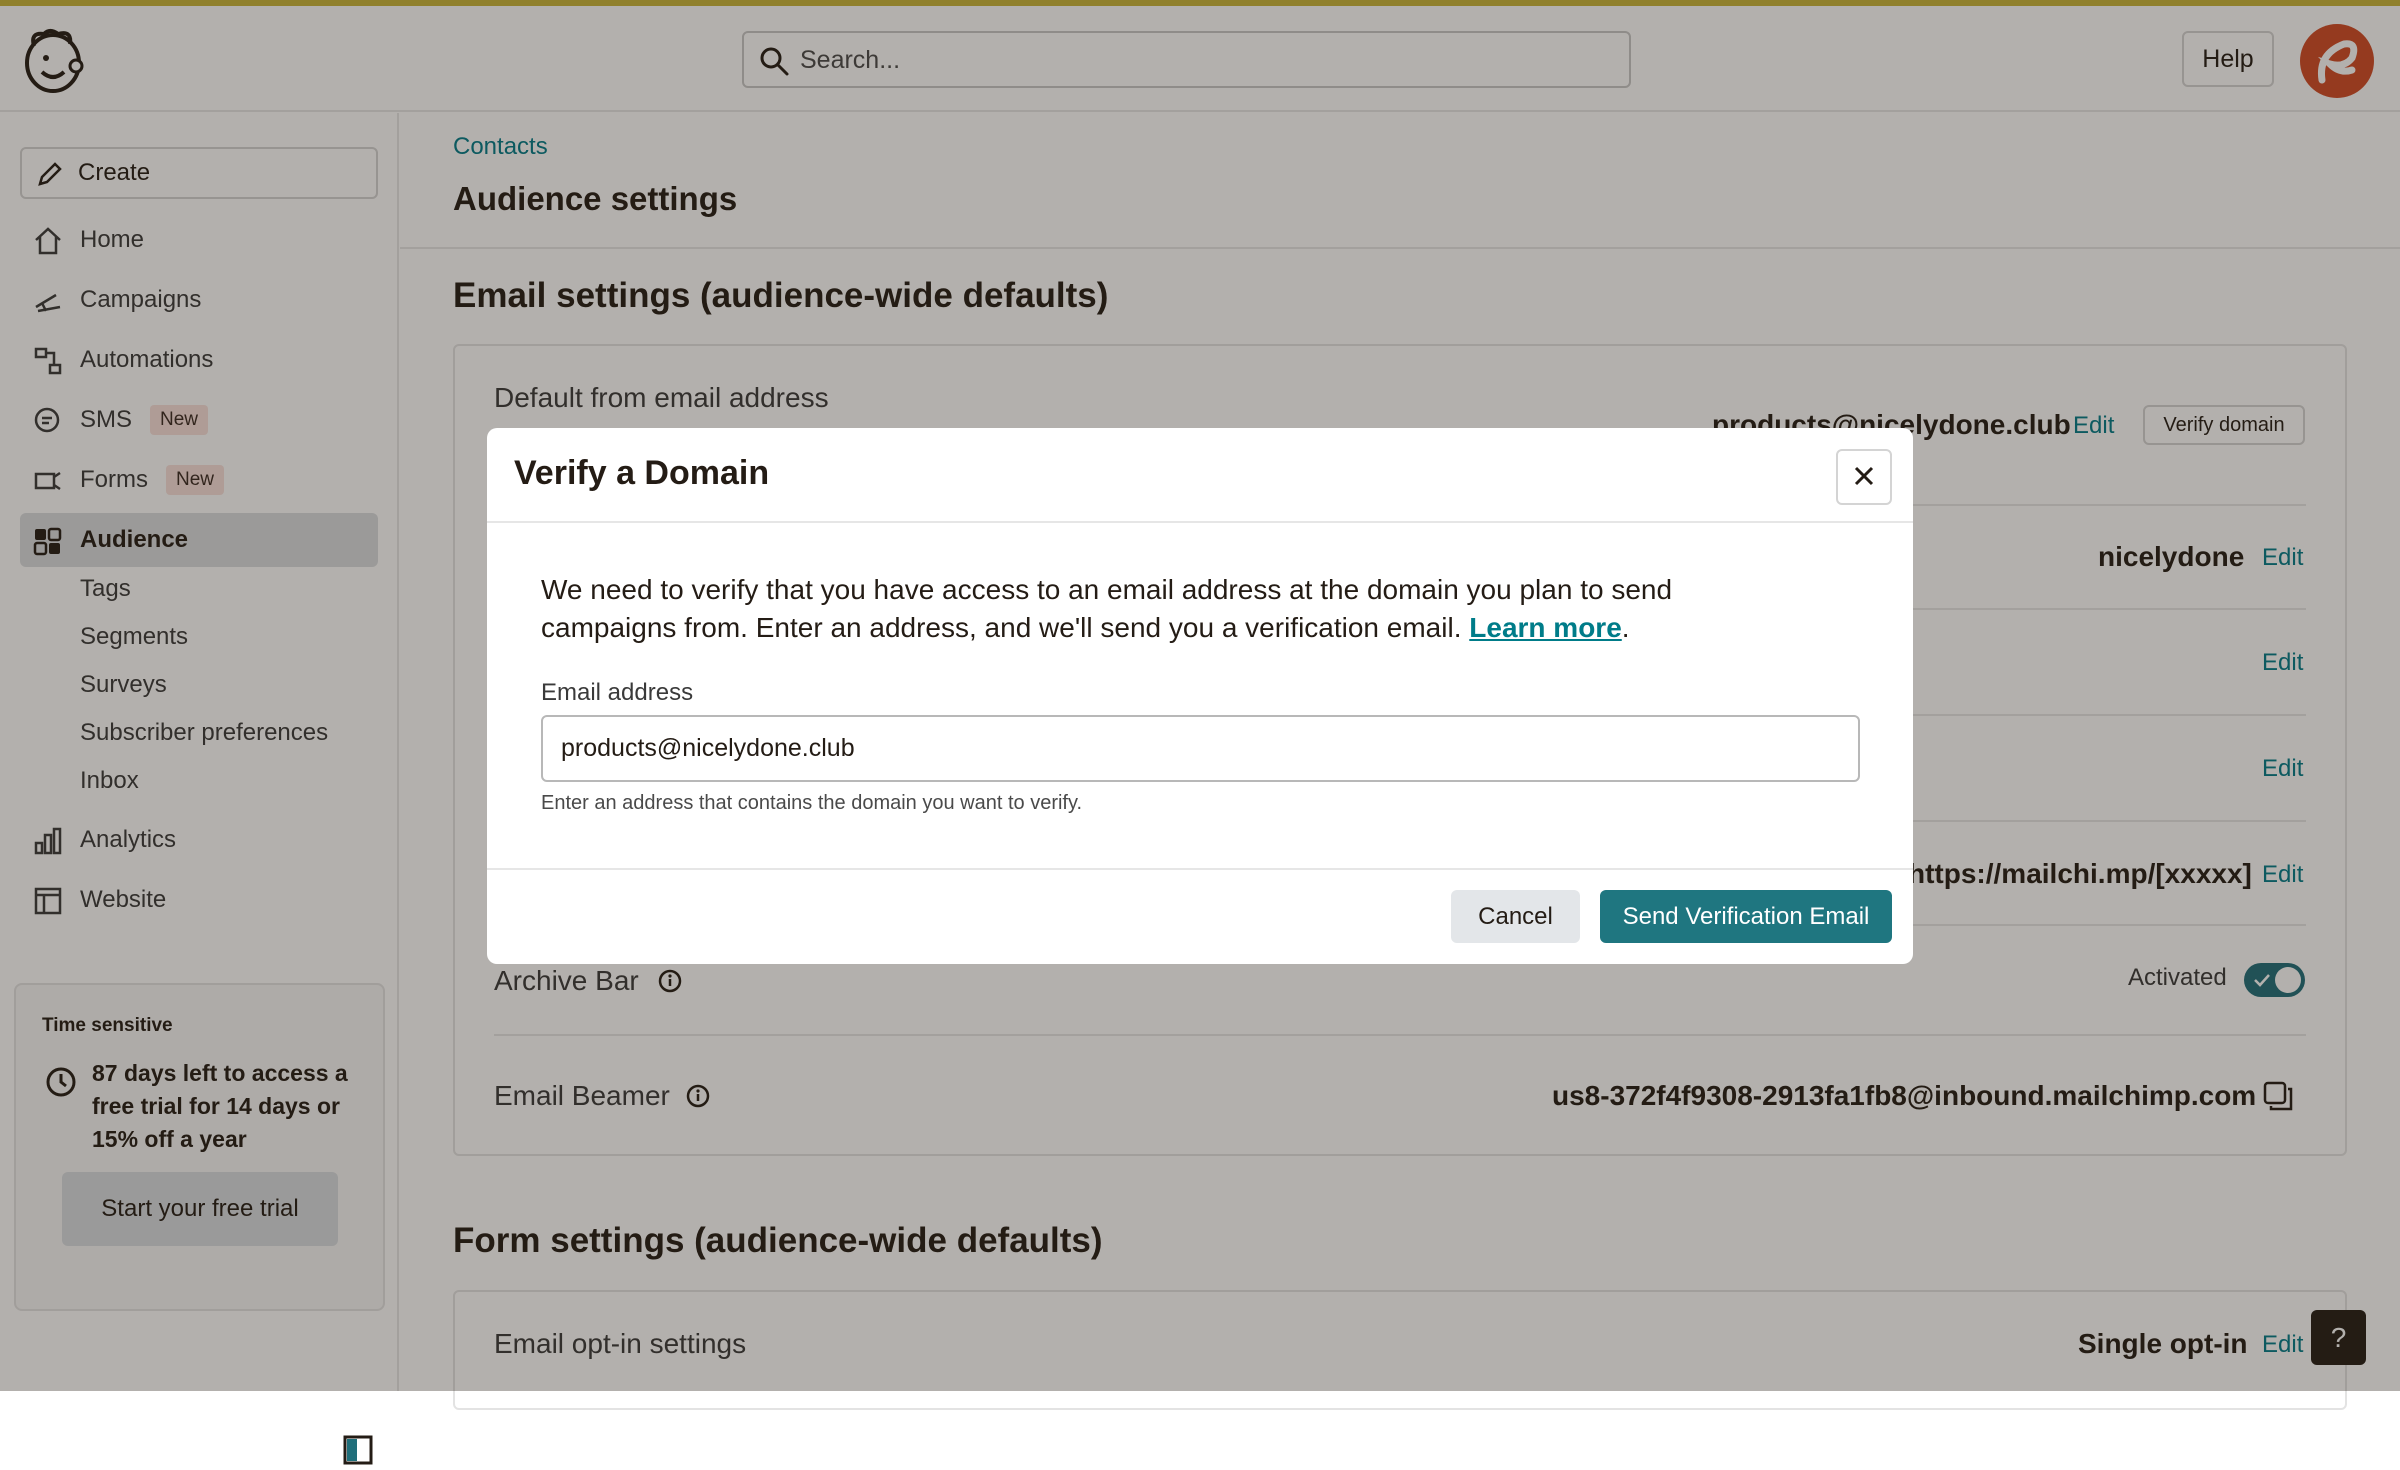  Describe the element at coordinates (358, 1450) in the screenshot. I see `collapse-sidebar-icon` at that location.